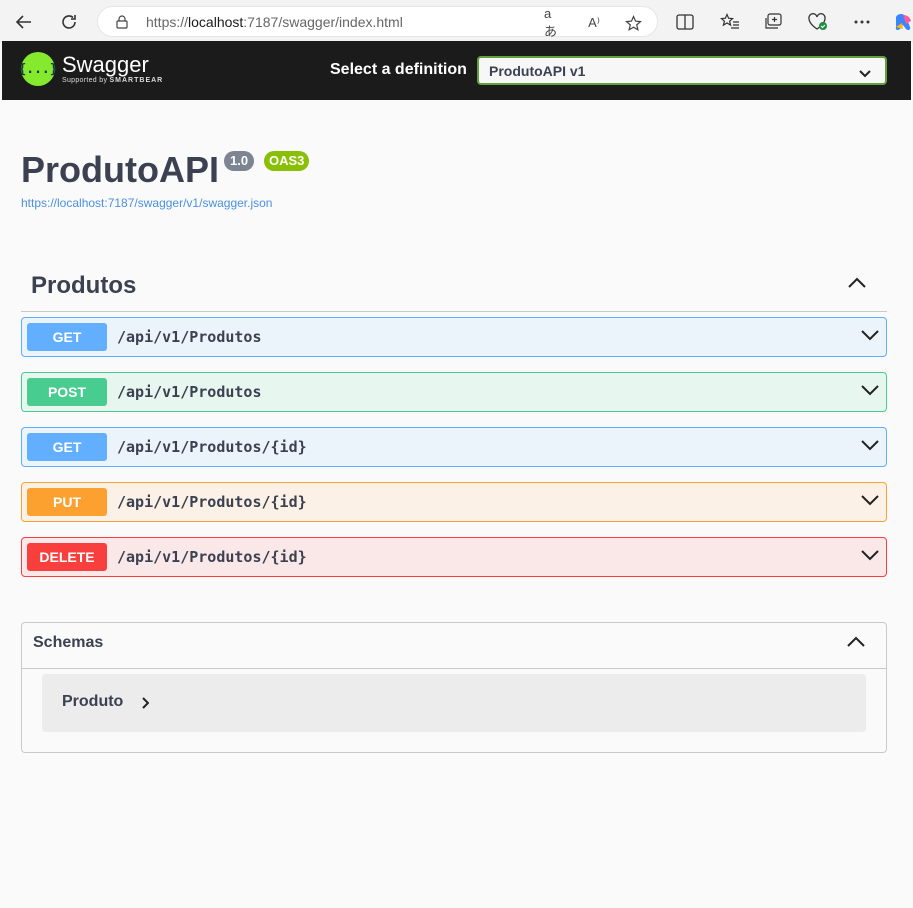 The height and width of the screenshot is (908, 913). I want to click on back-icon, so click(24, 22).